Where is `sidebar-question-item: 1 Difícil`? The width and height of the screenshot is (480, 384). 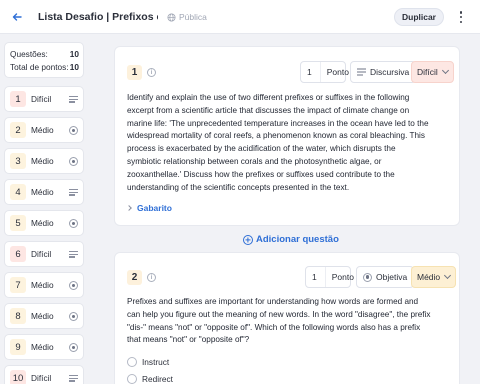
sidebar-question-item: 1 Difícil is located at coordinates (44, 99).